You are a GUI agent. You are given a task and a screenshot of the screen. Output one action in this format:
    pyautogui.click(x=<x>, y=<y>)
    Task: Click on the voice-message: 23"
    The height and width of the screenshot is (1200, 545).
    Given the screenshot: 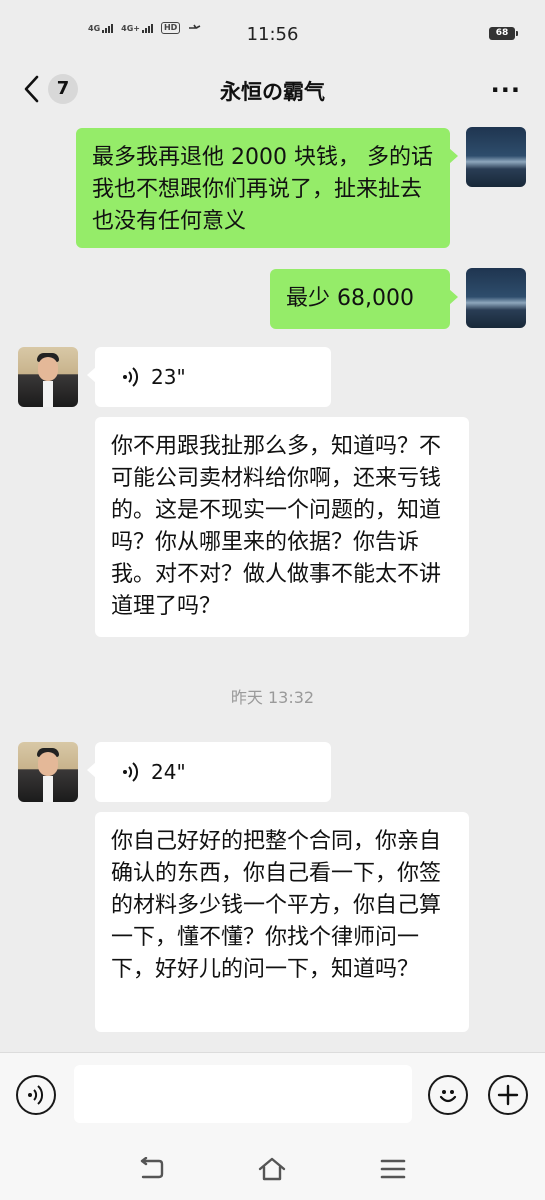 What is the action you would take?
    pyautogui.click(x=209, y=377)
    